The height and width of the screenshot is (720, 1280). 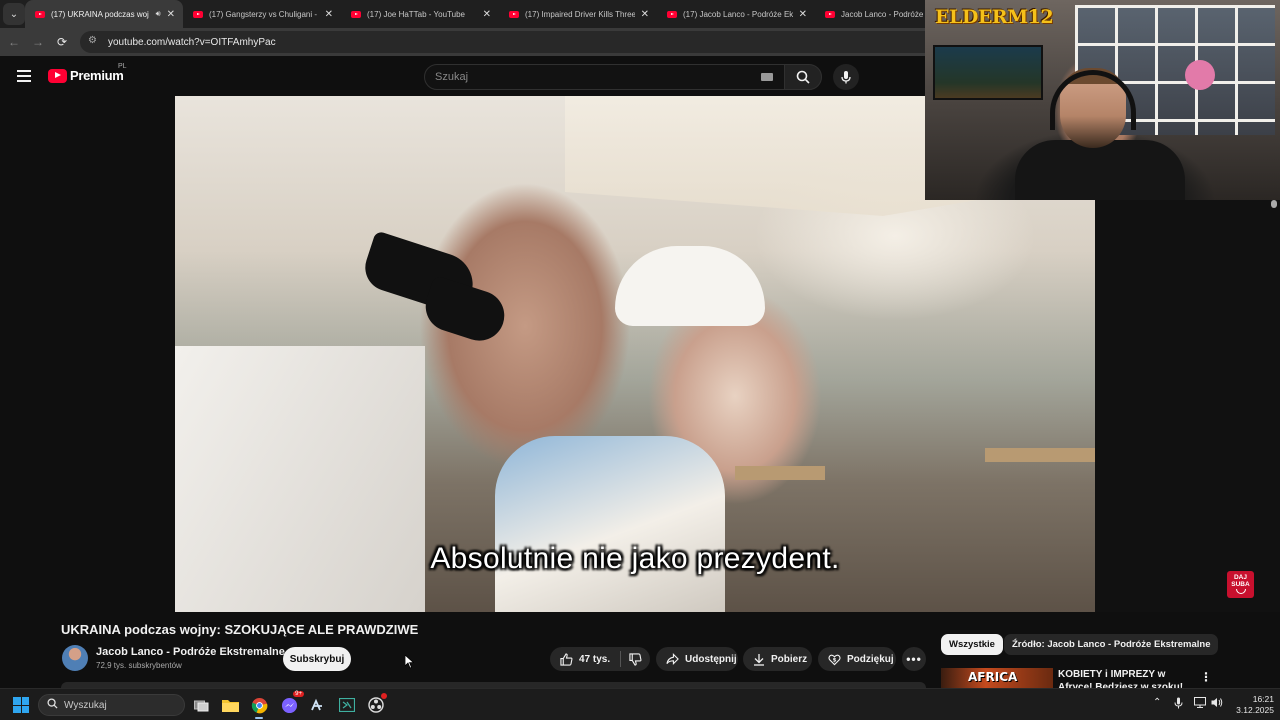 I want to click on taskbar-search-input: Wyszukaj, so click(x=111, y=705).